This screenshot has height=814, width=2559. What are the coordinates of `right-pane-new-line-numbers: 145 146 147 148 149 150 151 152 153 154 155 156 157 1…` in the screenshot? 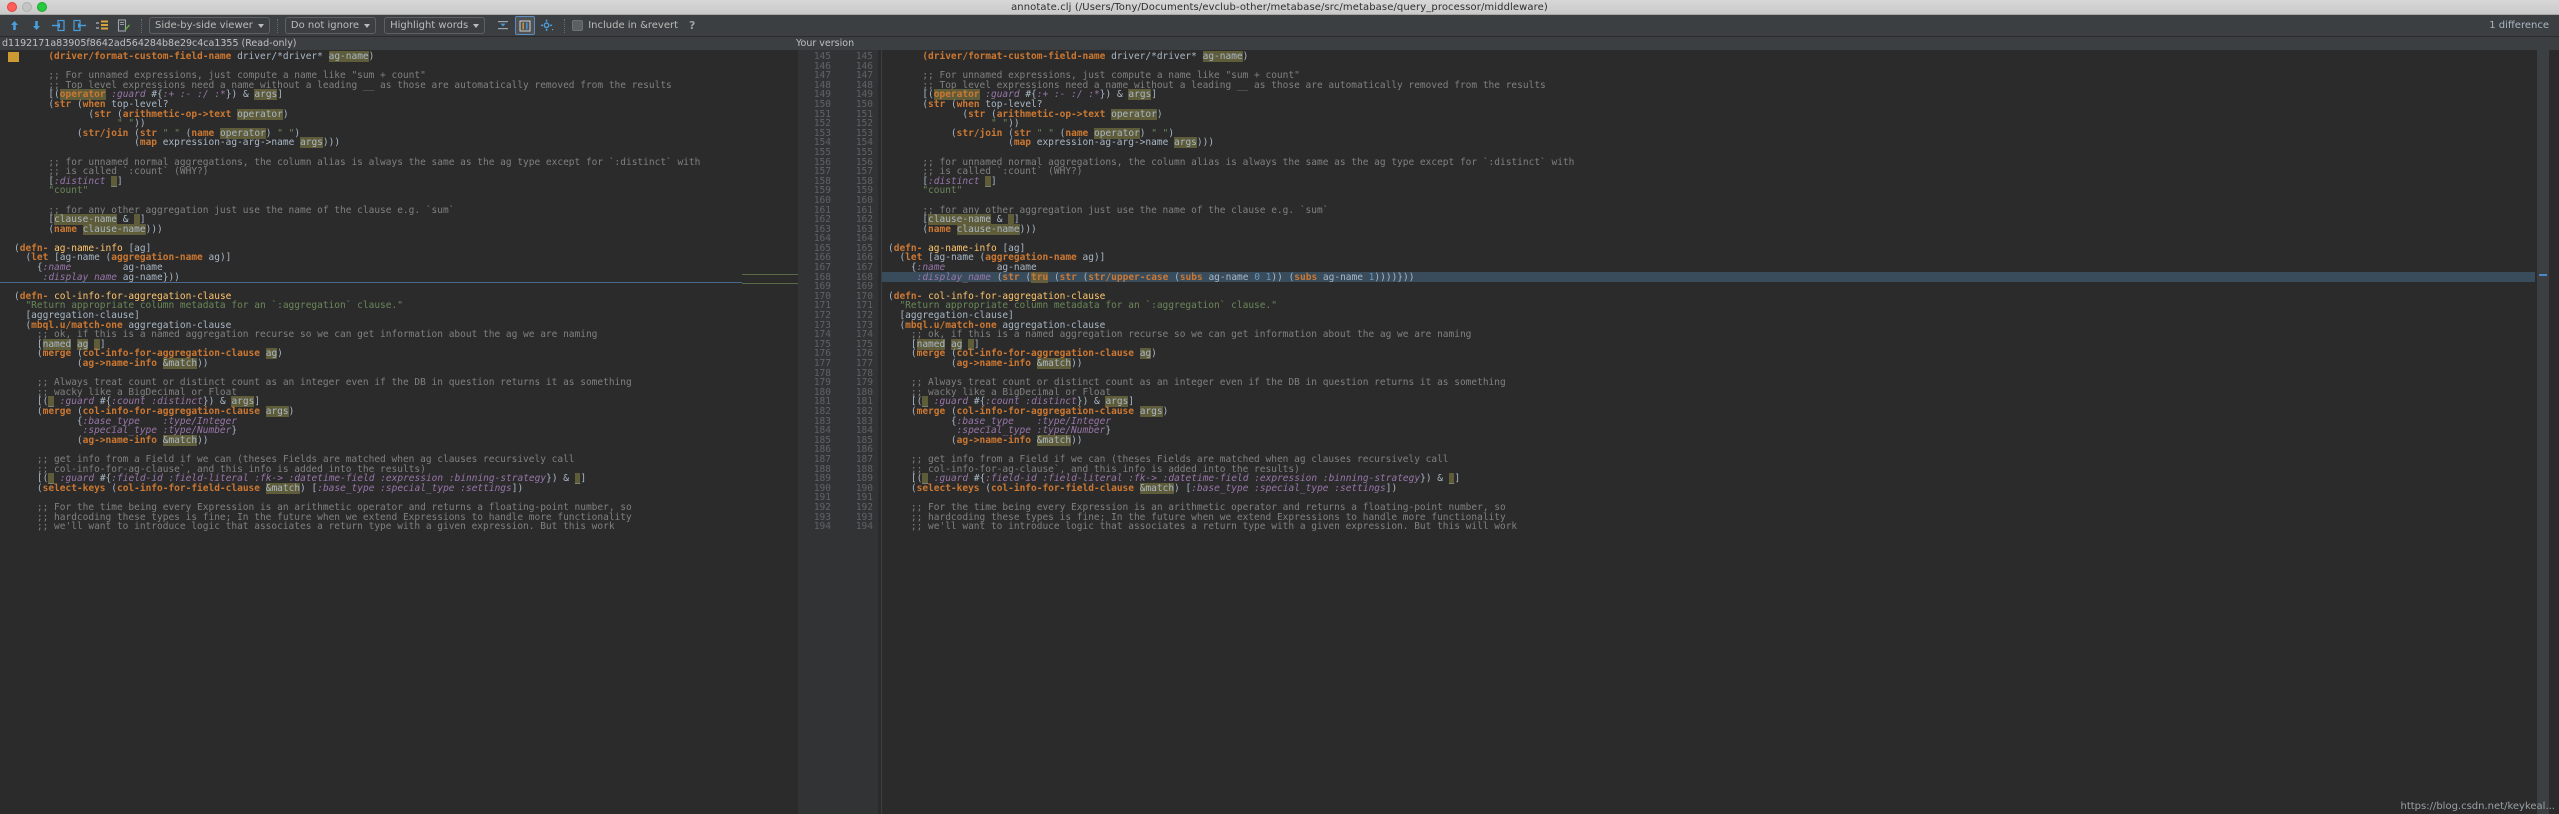 It's located at (857, 432).